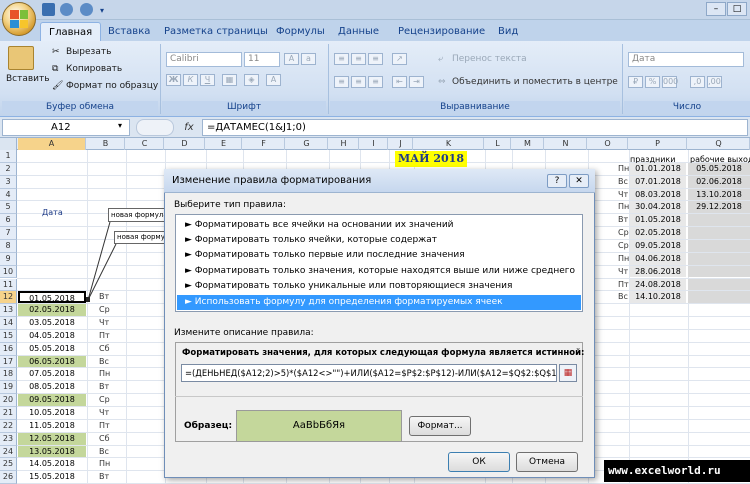 The image size is (750, 484). I want to click on sample-label: Образец:, so click(208, 426).